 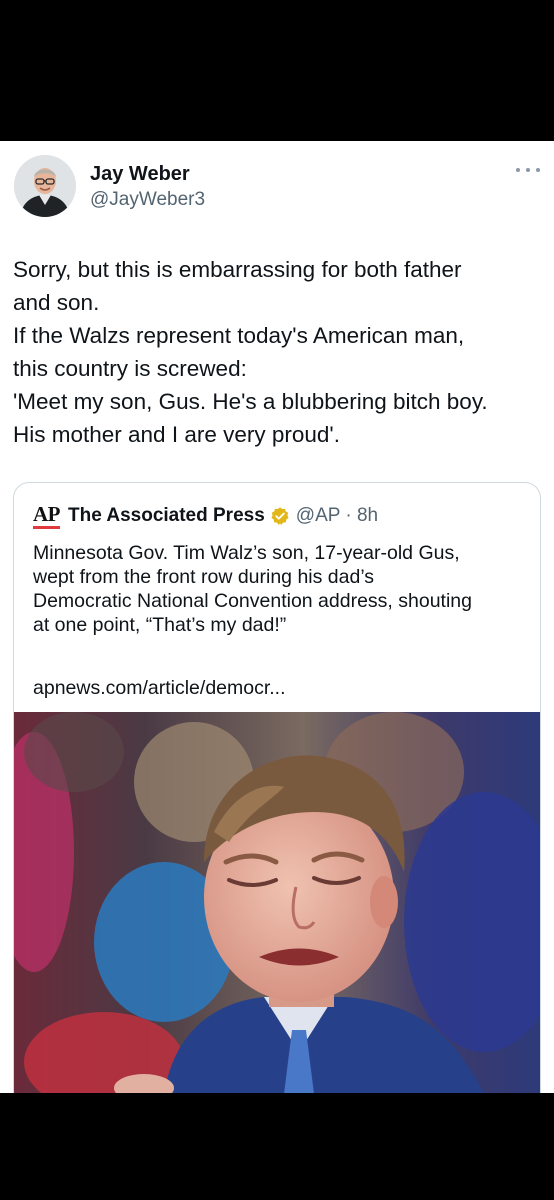 I want to click on quoted-tweet-header: AP The Associated Press @AP · 8h, so click(x=205, y=516).